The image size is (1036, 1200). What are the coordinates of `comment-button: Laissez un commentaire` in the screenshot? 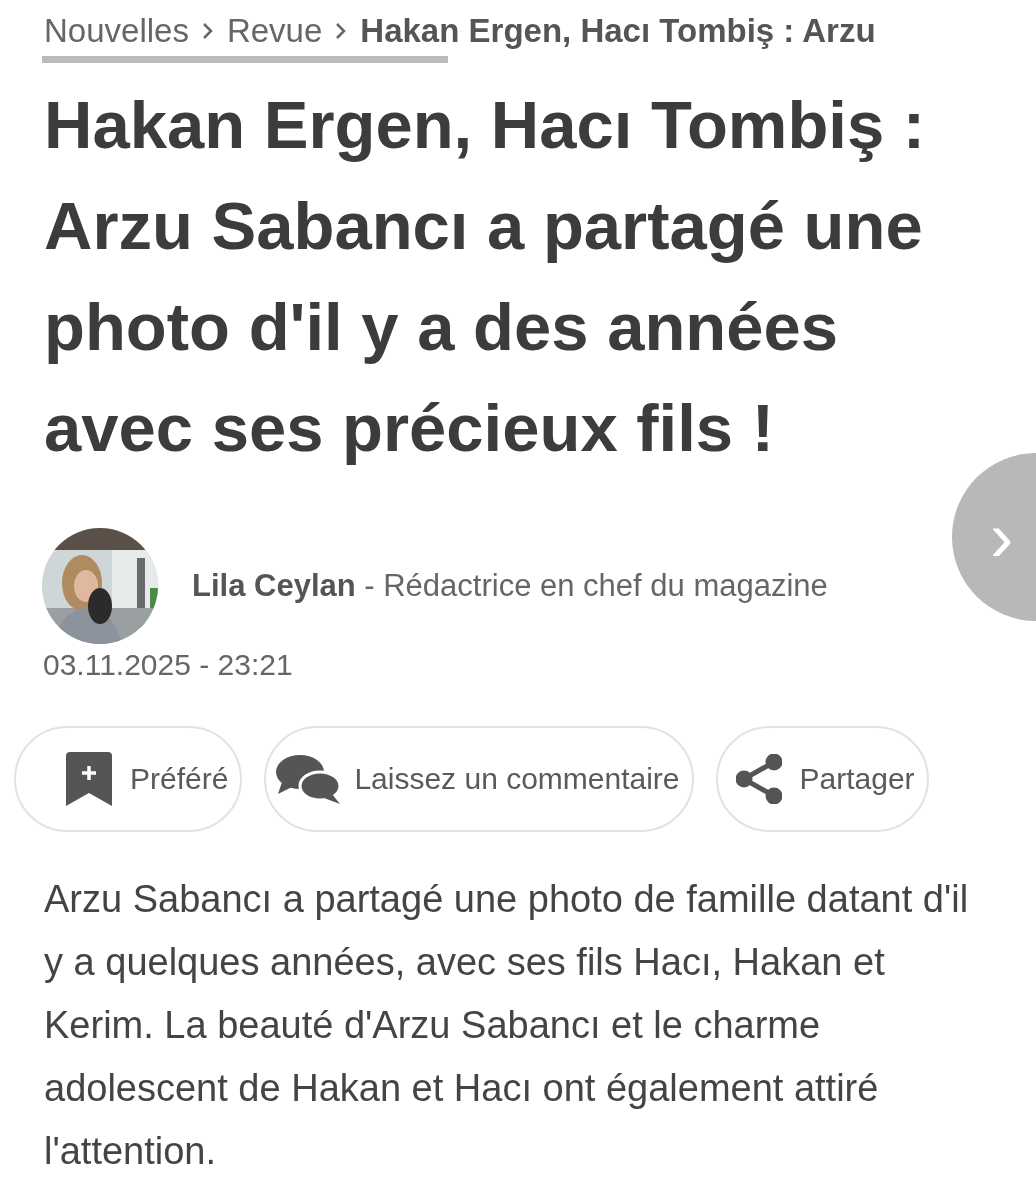 It's located at (479, 779).